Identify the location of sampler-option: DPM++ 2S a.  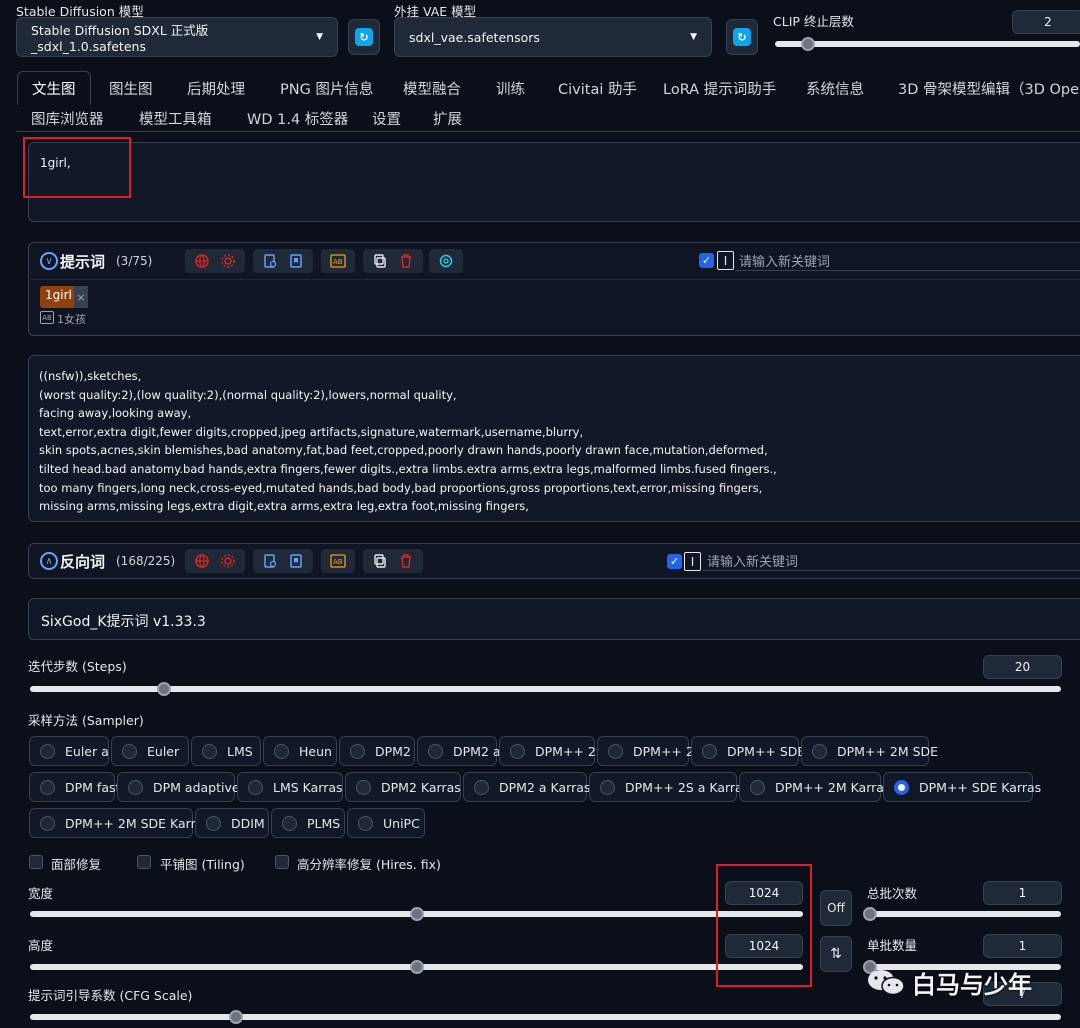
(557, 751).